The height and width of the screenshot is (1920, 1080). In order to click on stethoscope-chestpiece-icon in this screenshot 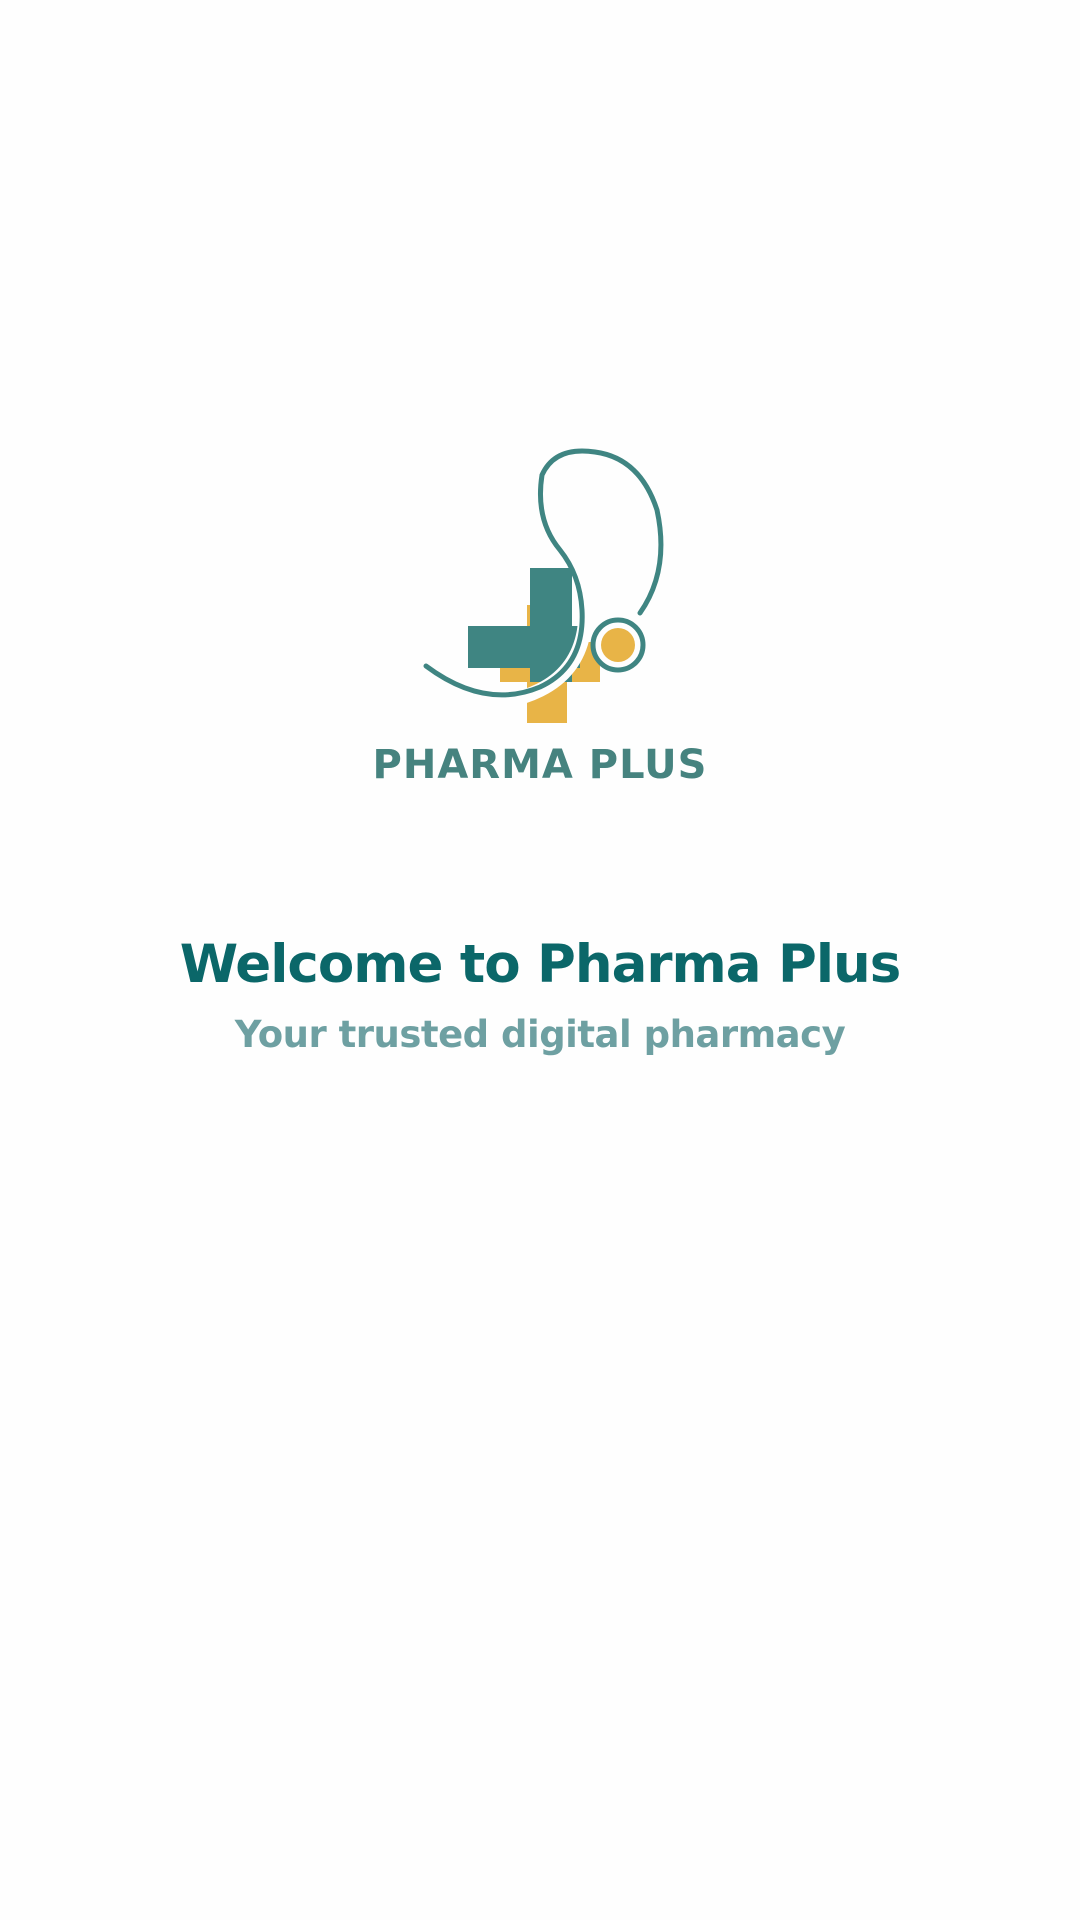, I will do `click(618, 645)`.